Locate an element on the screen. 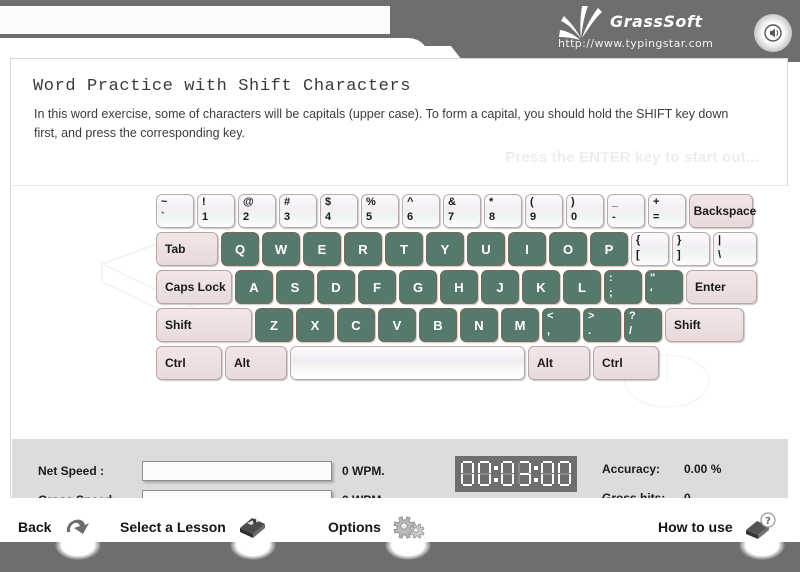 Image resolution: width=800 pixels, height=572 pixels. speaker-icon is located at coordinates (773, 33).